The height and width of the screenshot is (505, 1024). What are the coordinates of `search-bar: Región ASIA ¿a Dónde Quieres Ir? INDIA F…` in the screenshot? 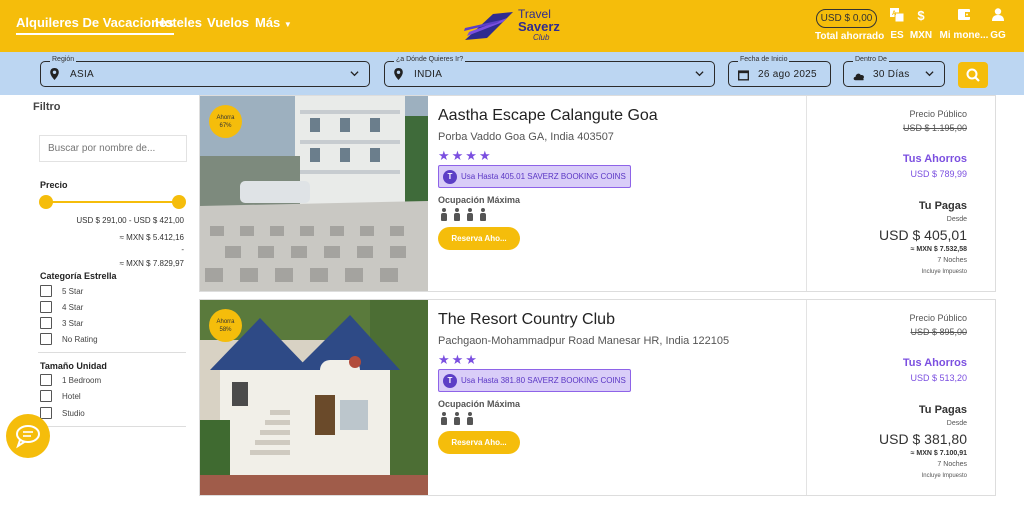 It's located at (512, 73).